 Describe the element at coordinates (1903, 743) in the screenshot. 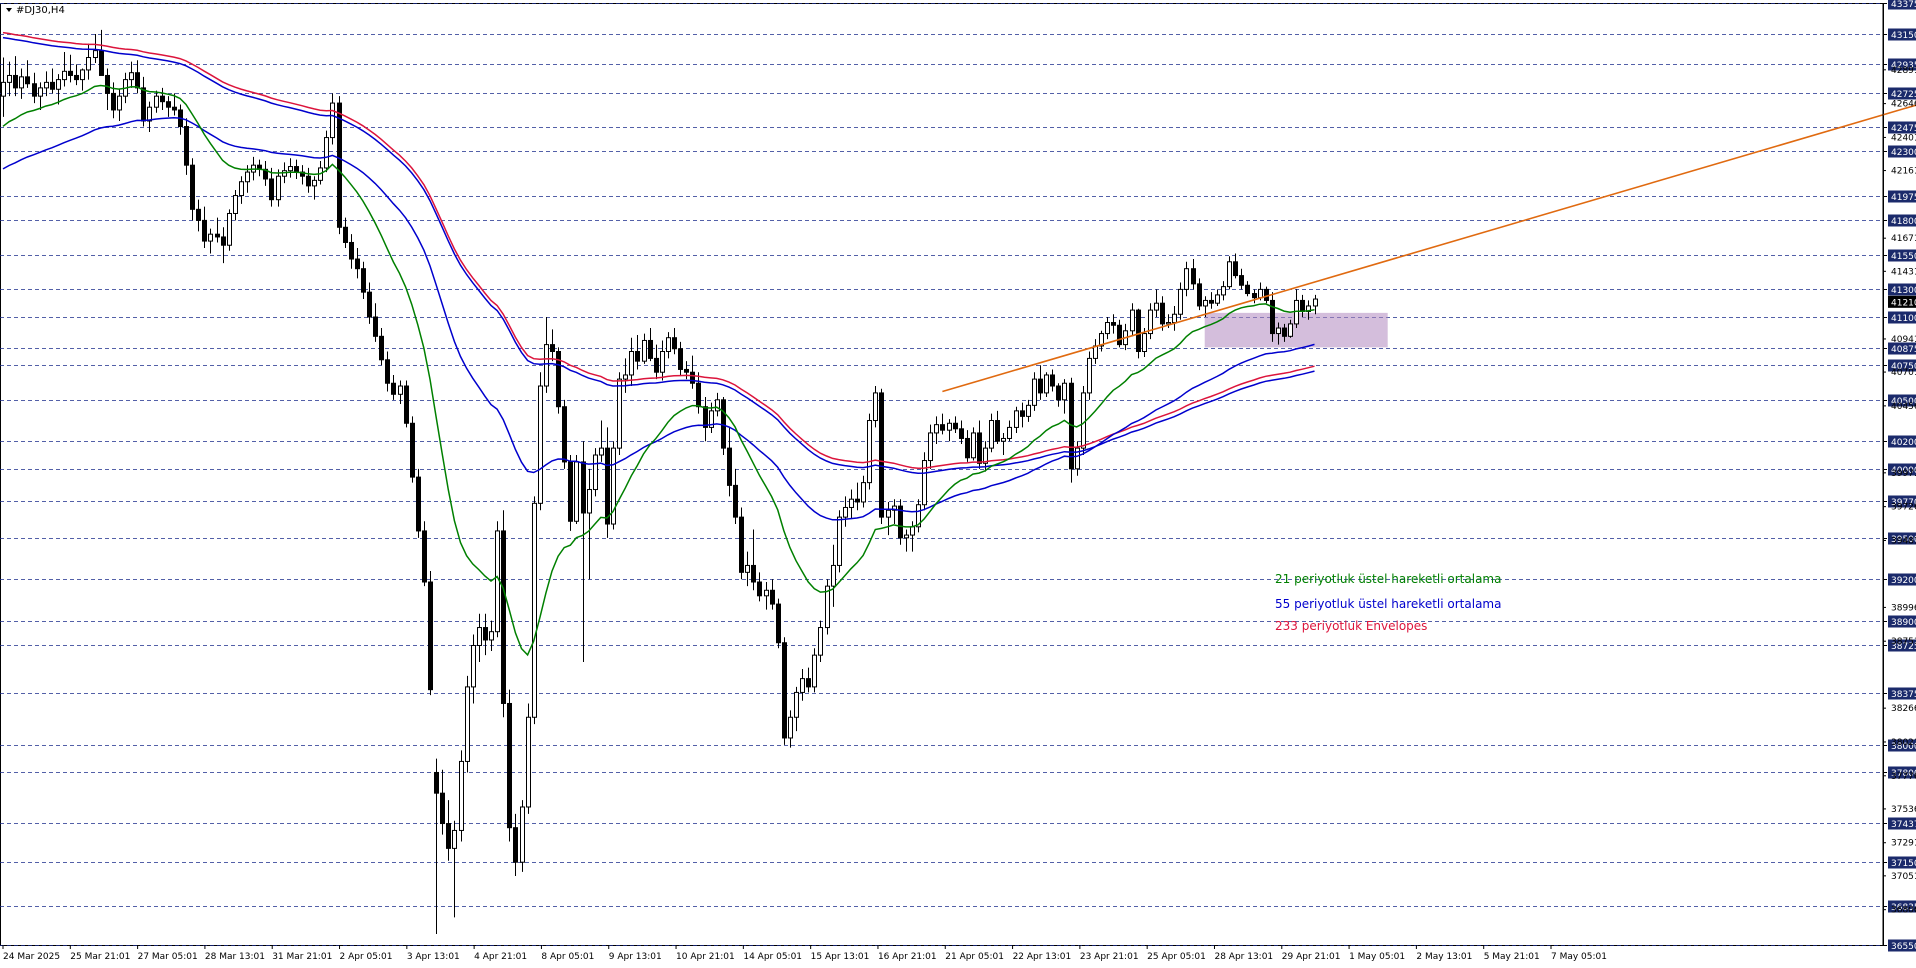

I see `price-label: 38021` at that location.